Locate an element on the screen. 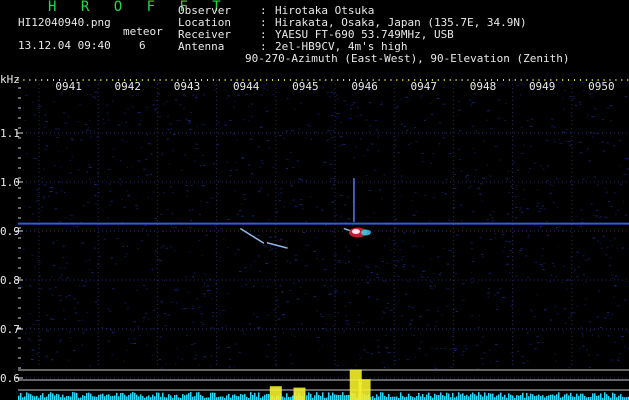 Image resolution: width=629 pixels, height=400 pixels. x-tick-label-6: 0947 is located at coordinates (424, 86).